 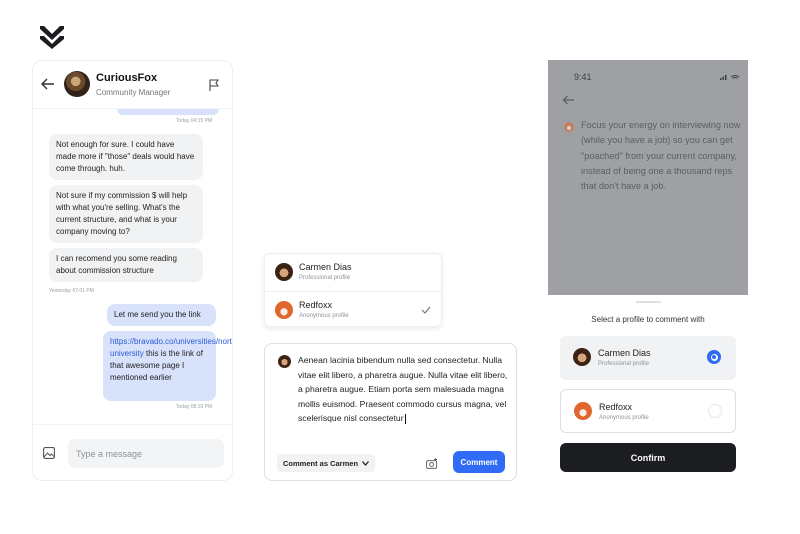 I want to click on contact-name: CuriousFox, so click(x=127, y=78).